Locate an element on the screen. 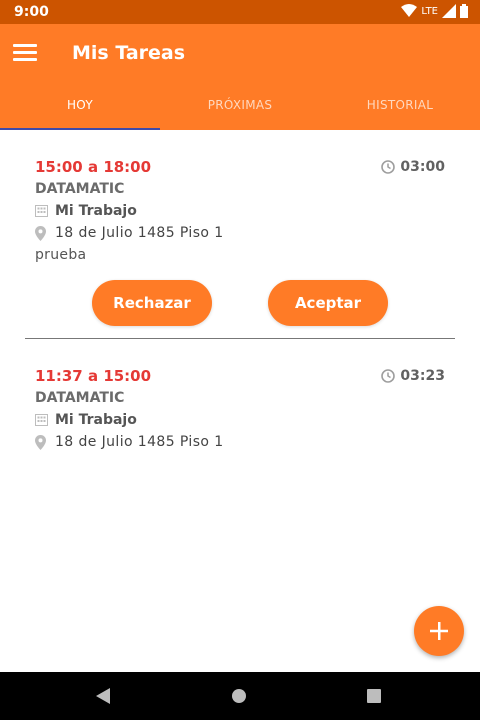 The image size is (480, 720). task-duration: 03:00 is located at coordinates (413, 167).